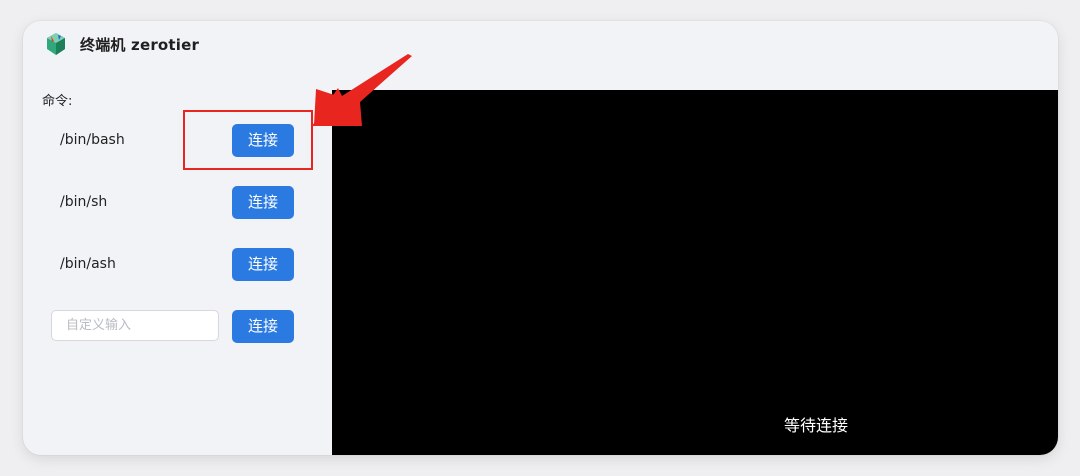  What do you see at coordinates (816, 425) in the screenshot?
I see `terminal-status-text: 等待连接` at bounding box center [816, 425].